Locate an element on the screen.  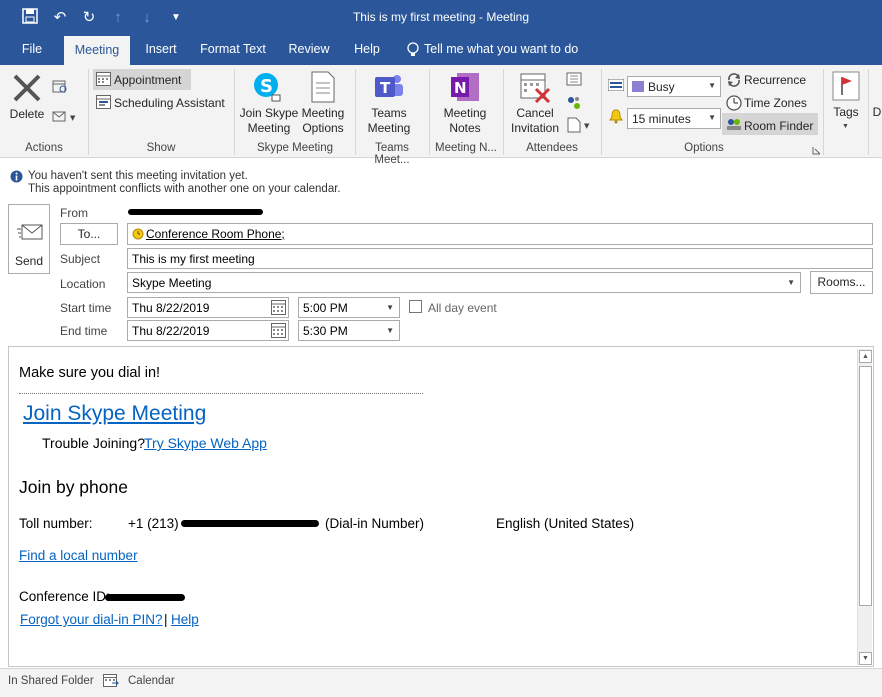
send-button: Send is located at coordinates (29, 239).